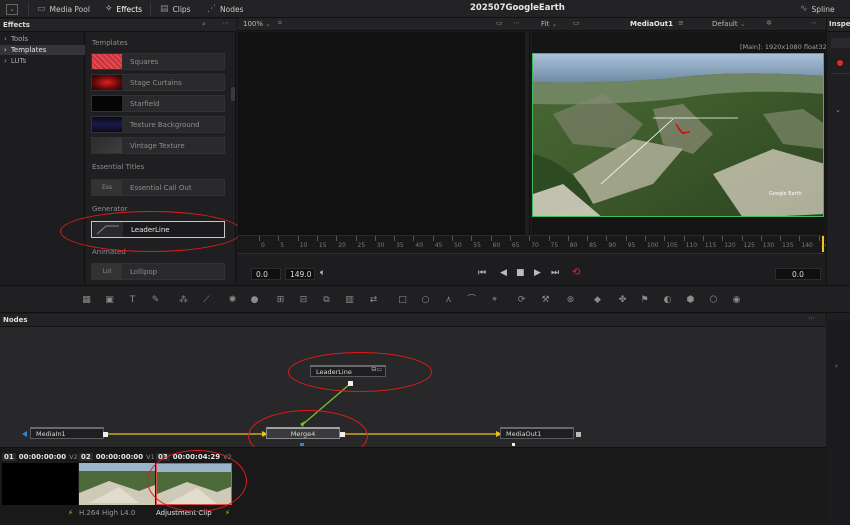  I want to click on play-reverse-icon: ◀︎, so click(503, 273).